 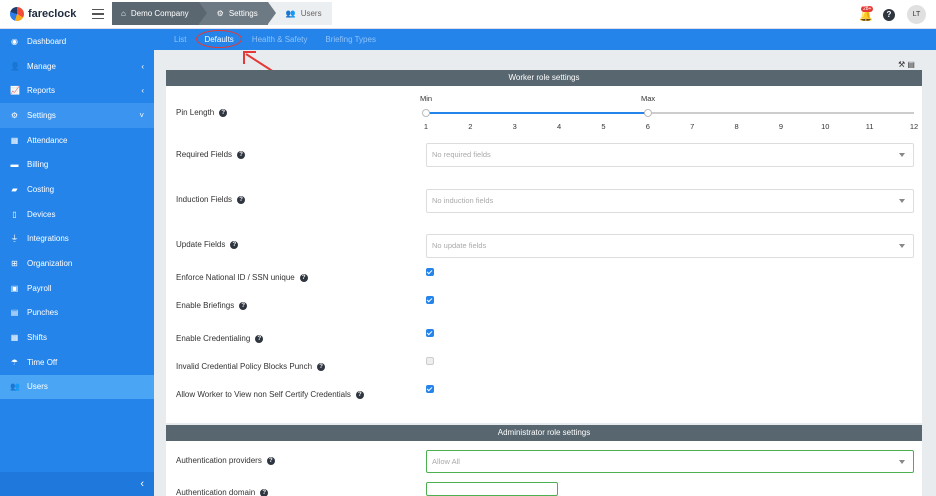 I want to click on sidebar-item-label: Manage, so click(x=41, y=66).